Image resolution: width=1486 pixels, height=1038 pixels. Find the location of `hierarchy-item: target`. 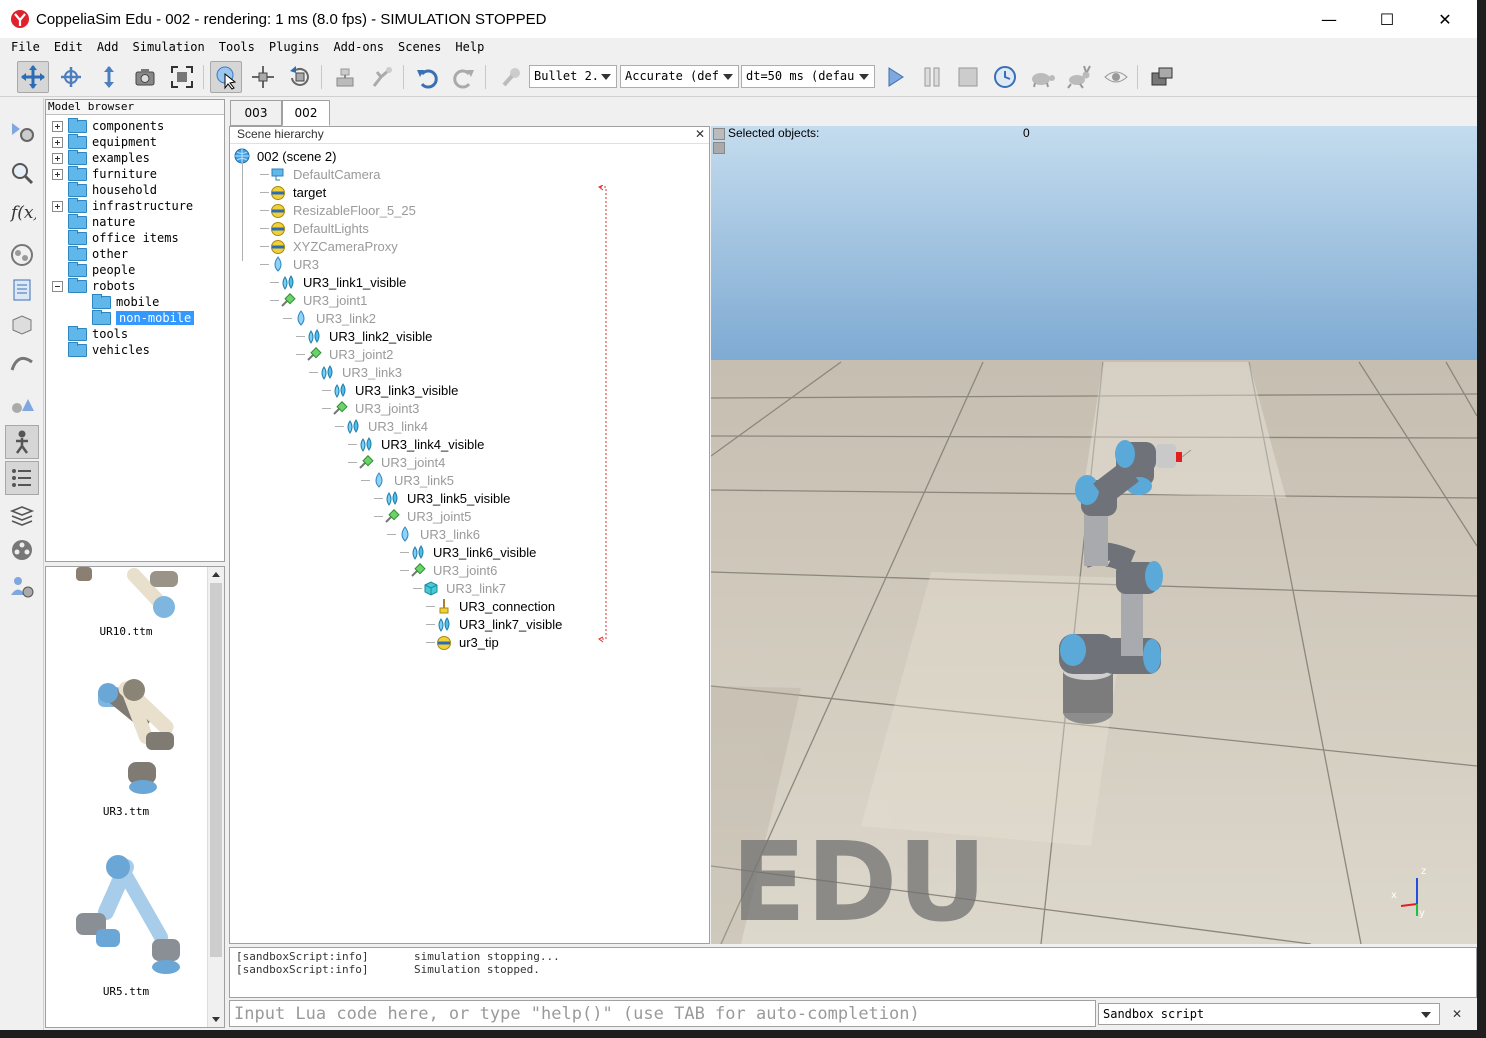

hierarchy-item: target is located at coordinates (298, 192).